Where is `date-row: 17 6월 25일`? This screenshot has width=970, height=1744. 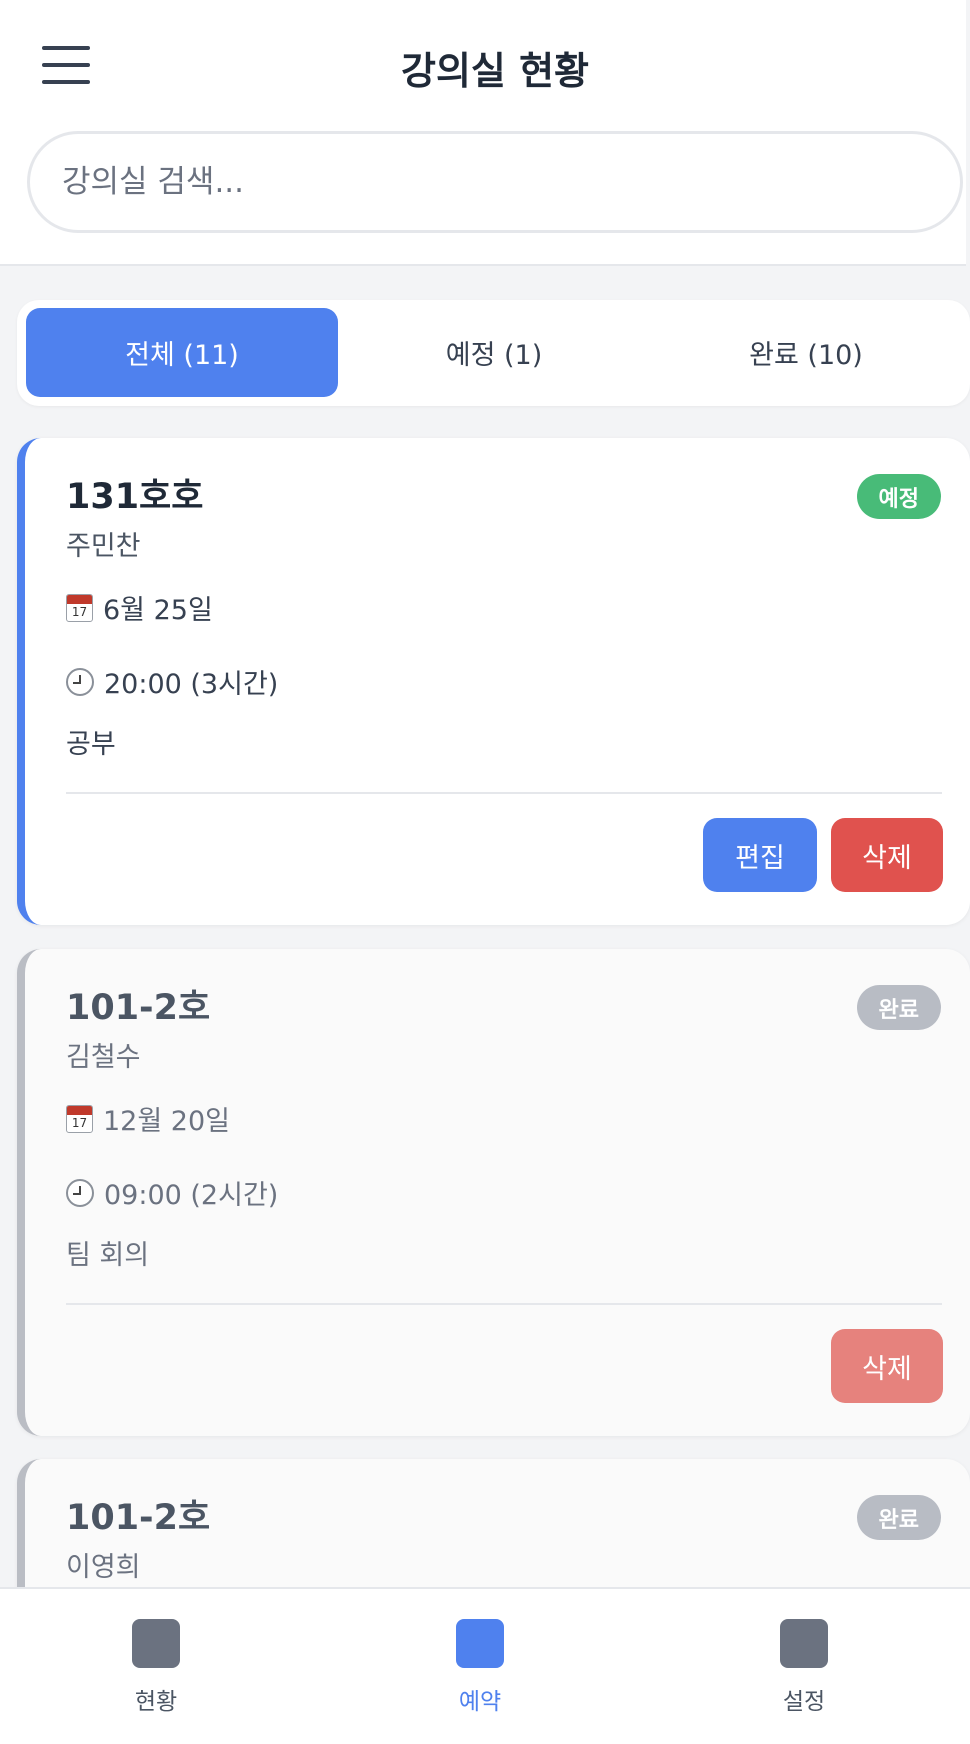
date-row: 17 6월 25일 is located at coordinates (139, 607).